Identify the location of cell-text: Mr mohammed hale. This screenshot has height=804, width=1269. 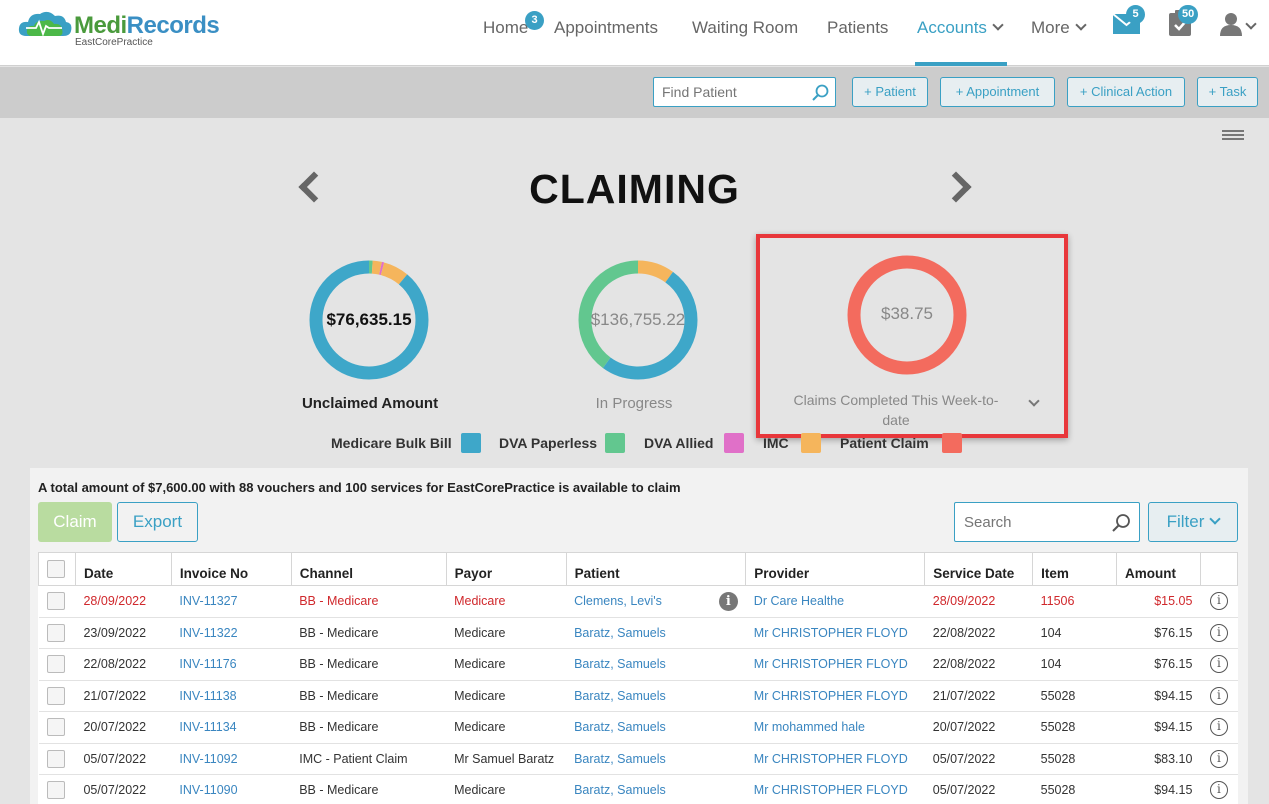
(809, 727).